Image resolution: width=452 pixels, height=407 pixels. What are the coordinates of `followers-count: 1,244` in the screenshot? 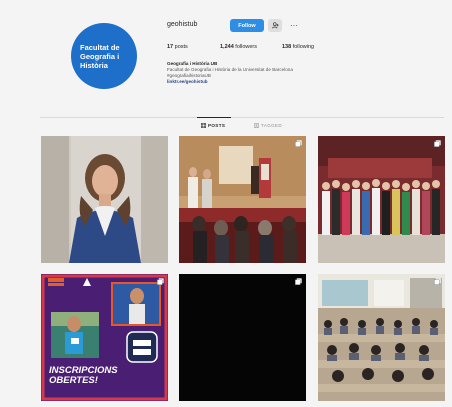 It's located at (227, 47).